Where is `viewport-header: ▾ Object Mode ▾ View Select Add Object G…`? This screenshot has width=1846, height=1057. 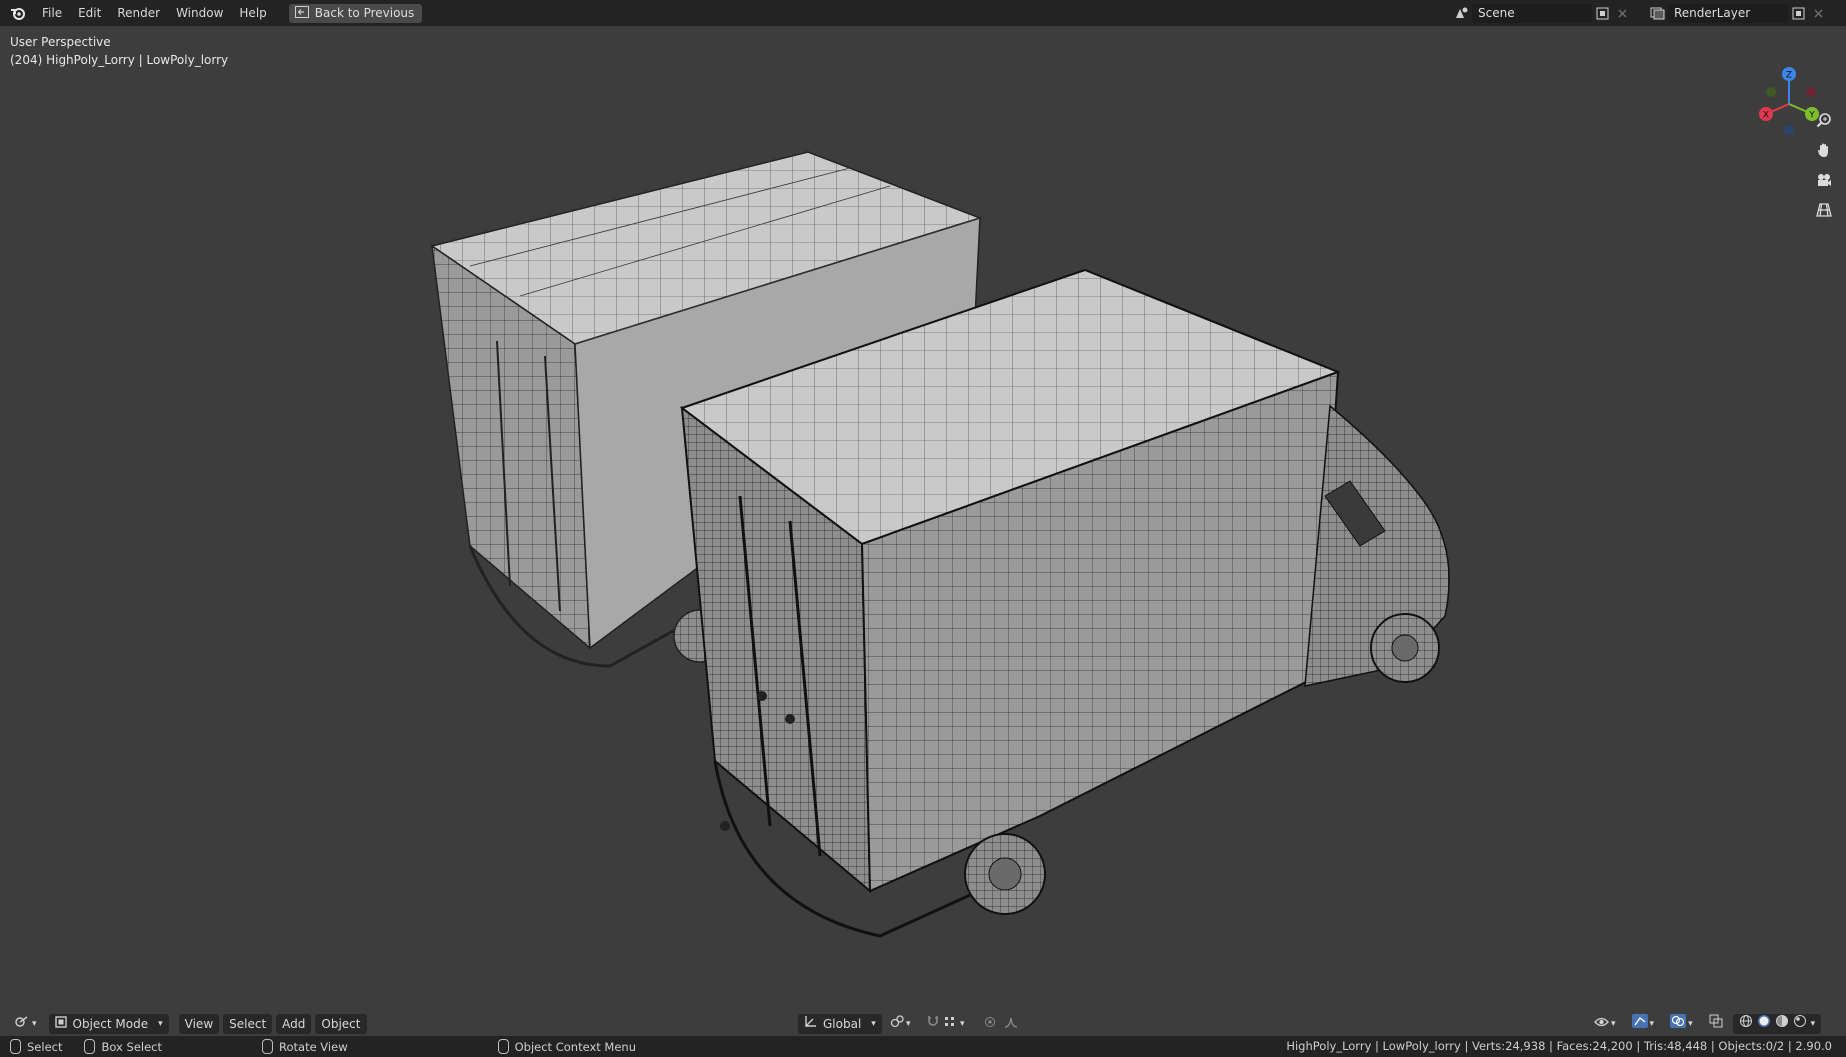 viewport-header: ▾ Object Mode ▾ View Select Add Object G… is located at coordinates (923, 1024).